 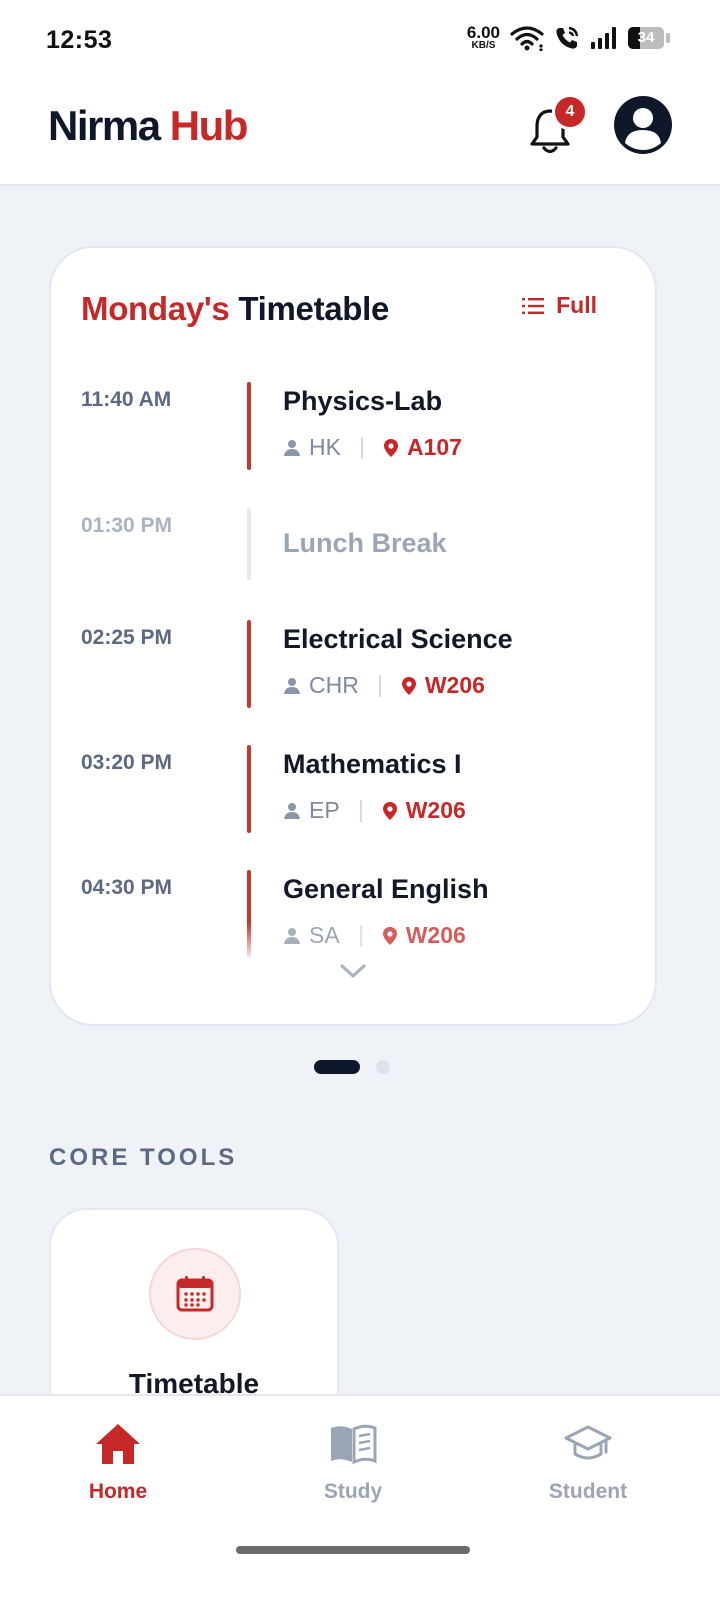 What do you see at coordinates (126, 399) in the screenshot?
I see `slot-time: 11:40 AM` at bounding box center [126, 399].